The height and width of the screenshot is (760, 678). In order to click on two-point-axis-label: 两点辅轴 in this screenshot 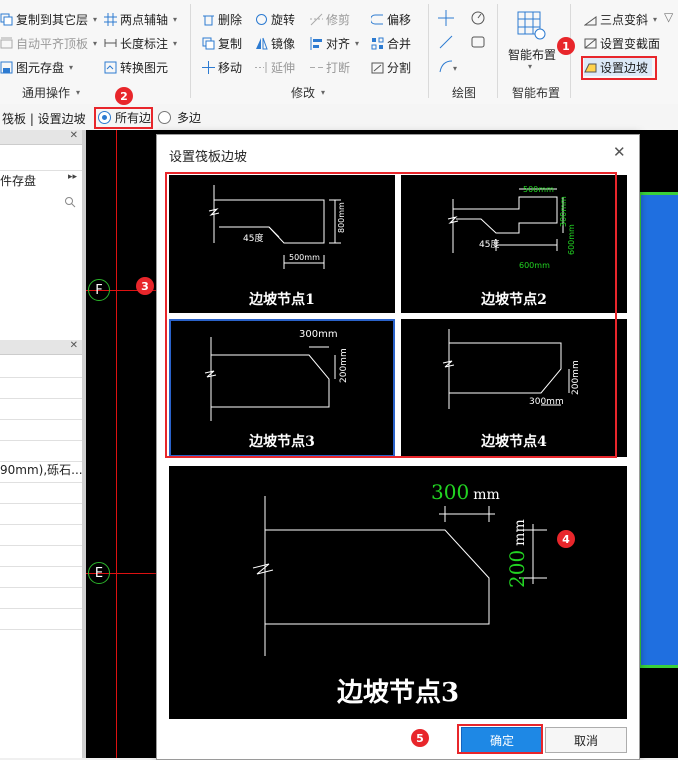, I will do `click(144, 19)`.